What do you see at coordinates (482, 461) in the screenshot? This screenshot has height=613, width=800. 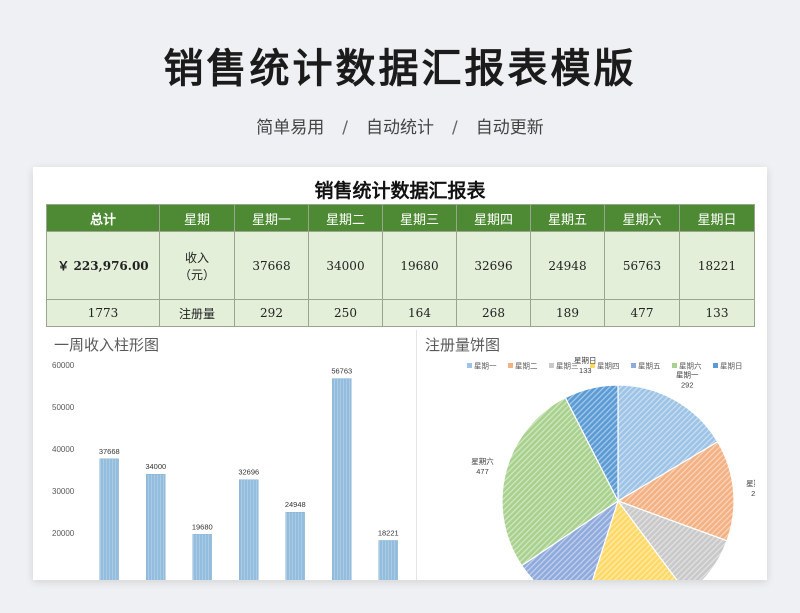 I see `pie-category-label: 星期六` at bounding box center [482, 461].